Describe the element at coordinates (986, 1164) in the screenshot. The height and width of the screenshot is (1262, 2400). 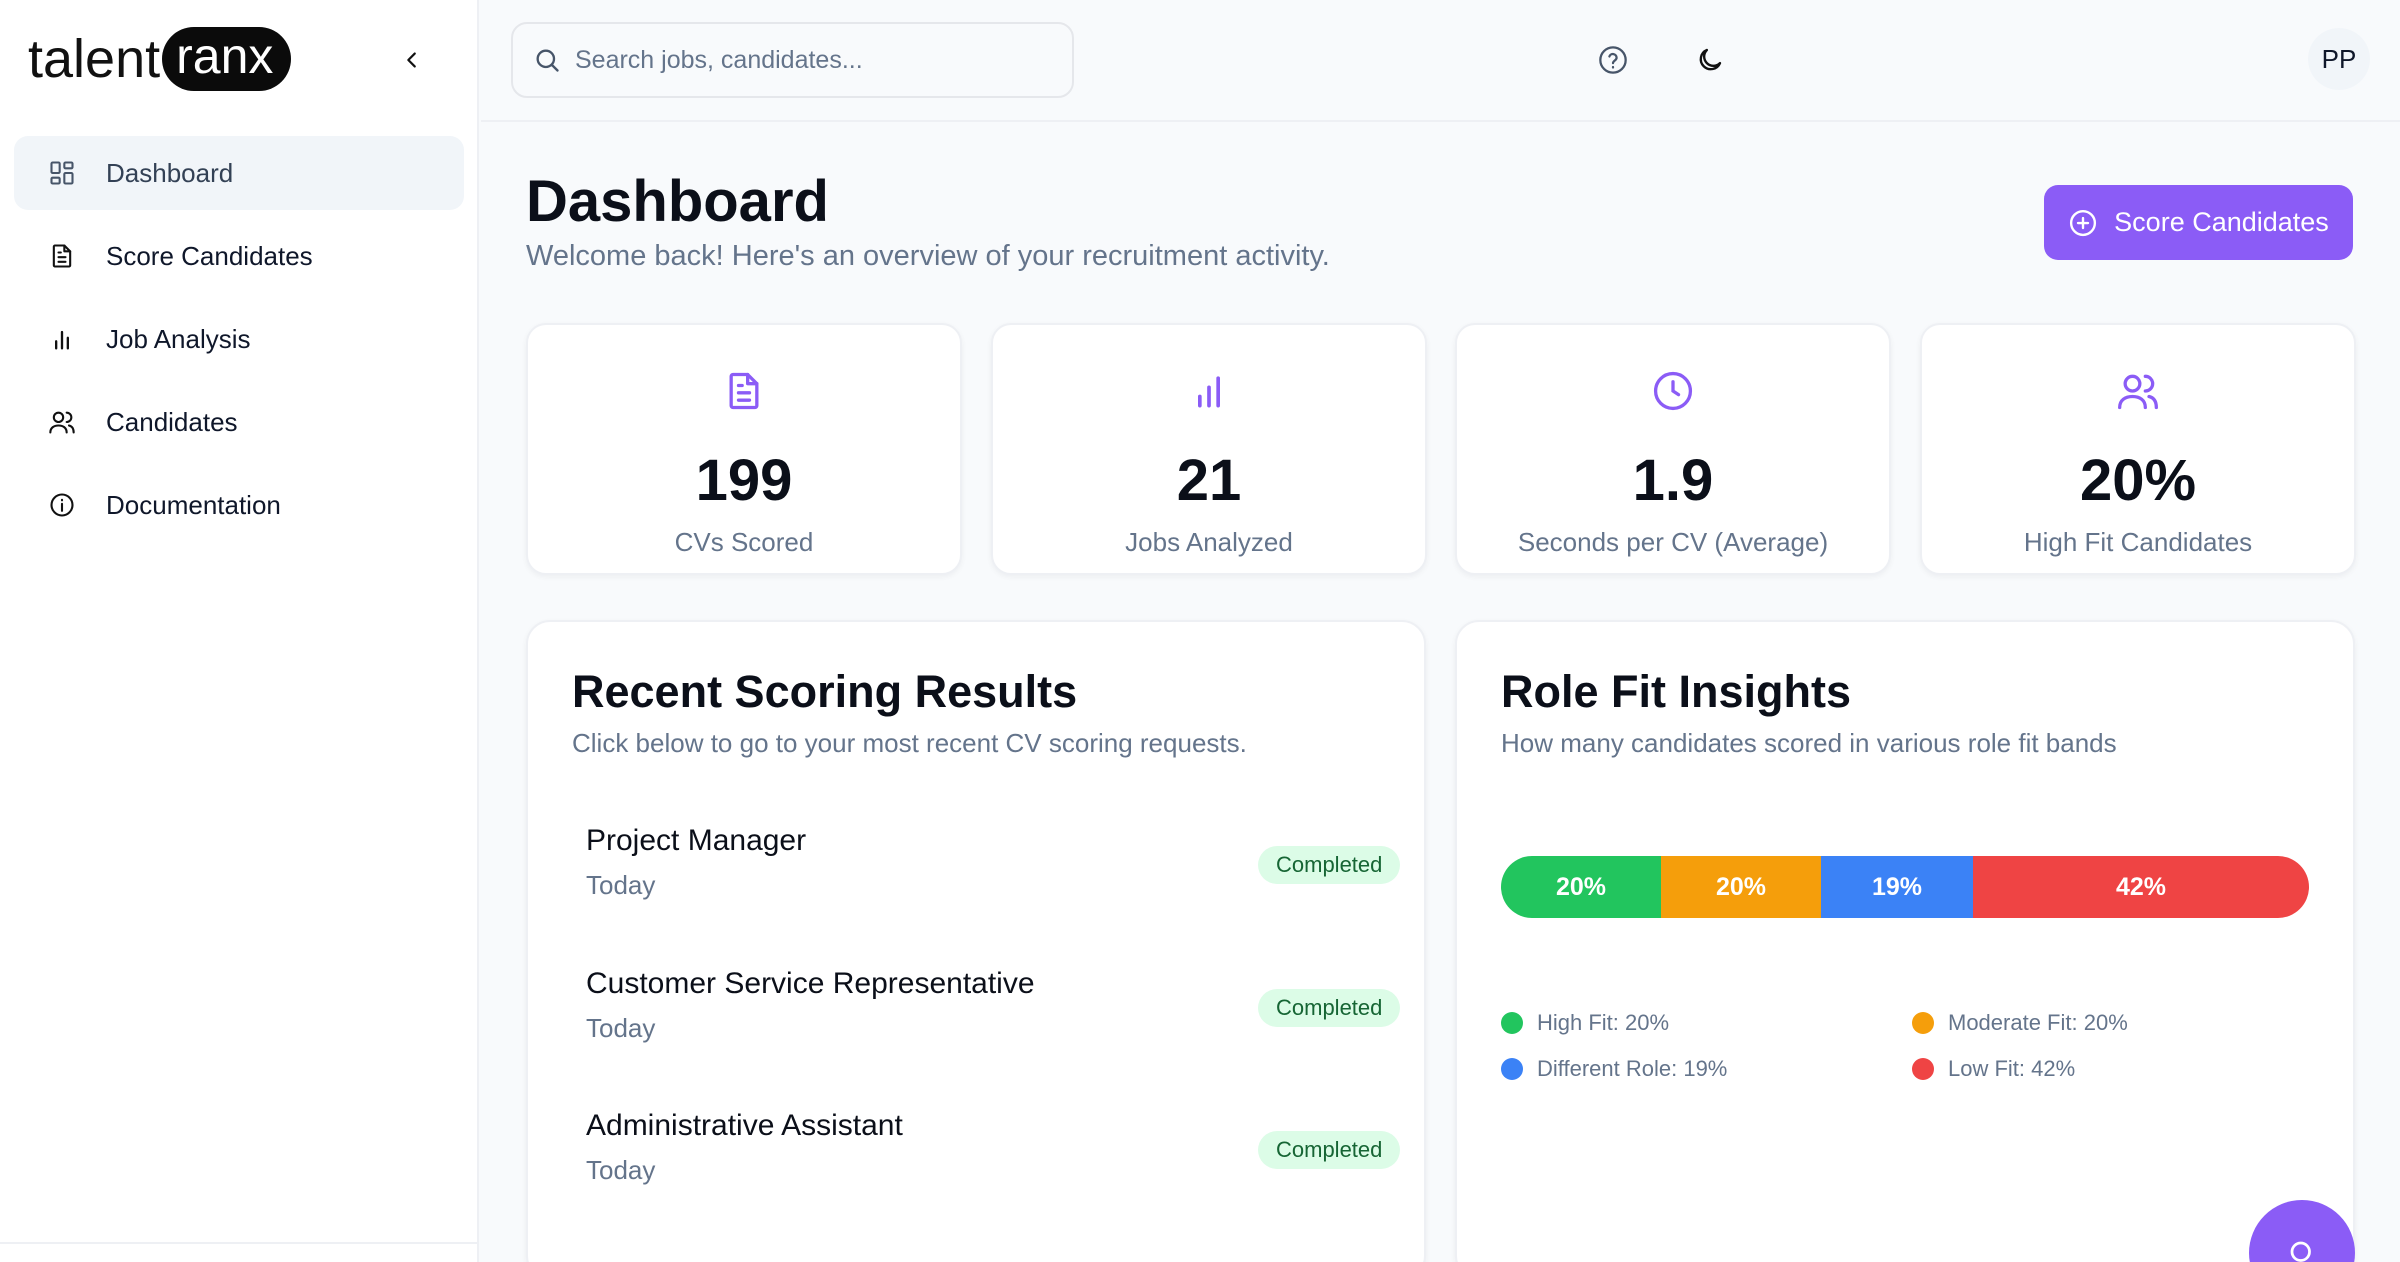
I see `list-item: Administrative Assistant Today Completed` at that location.